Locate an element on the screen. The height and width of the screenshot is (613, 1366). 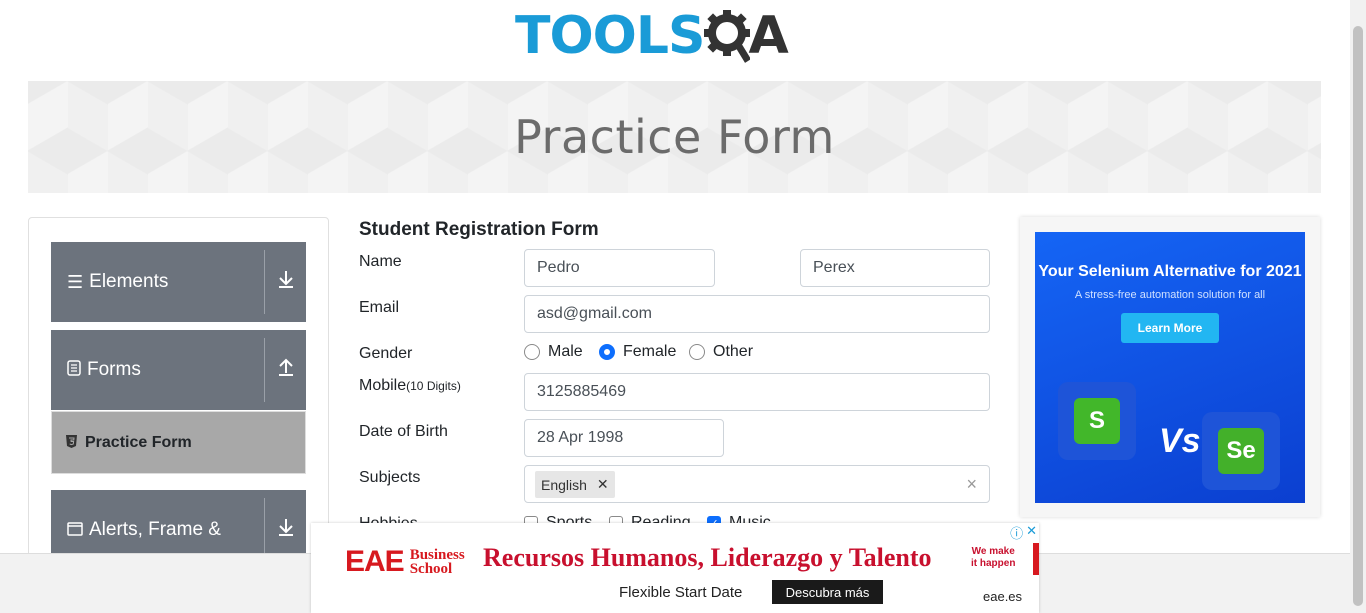
gender-radio-female: Female is located at coordinates (637, 352).